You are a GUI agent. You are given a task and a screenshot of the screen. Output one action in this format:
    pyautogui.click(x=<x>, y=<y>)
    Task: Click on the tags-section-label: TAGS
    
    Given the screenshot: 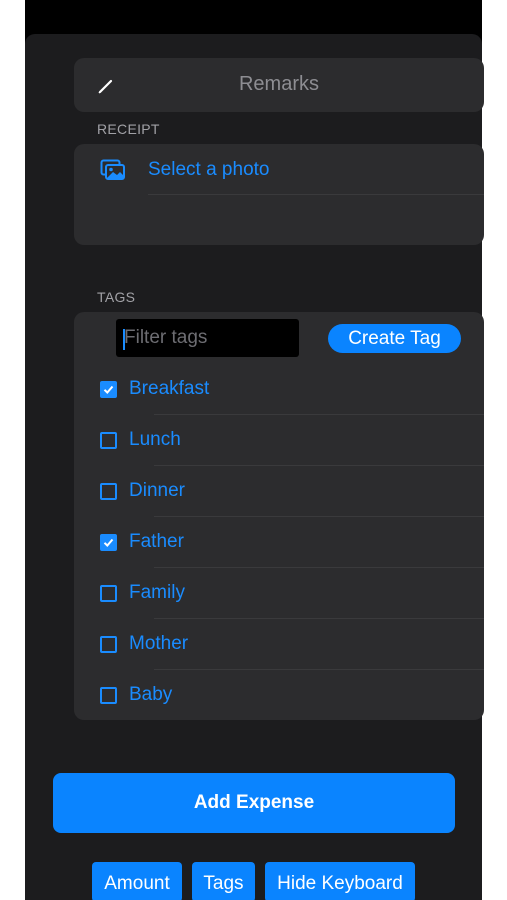 What is the action you would take?
    pyautogui.click(x=116, y=297)
    